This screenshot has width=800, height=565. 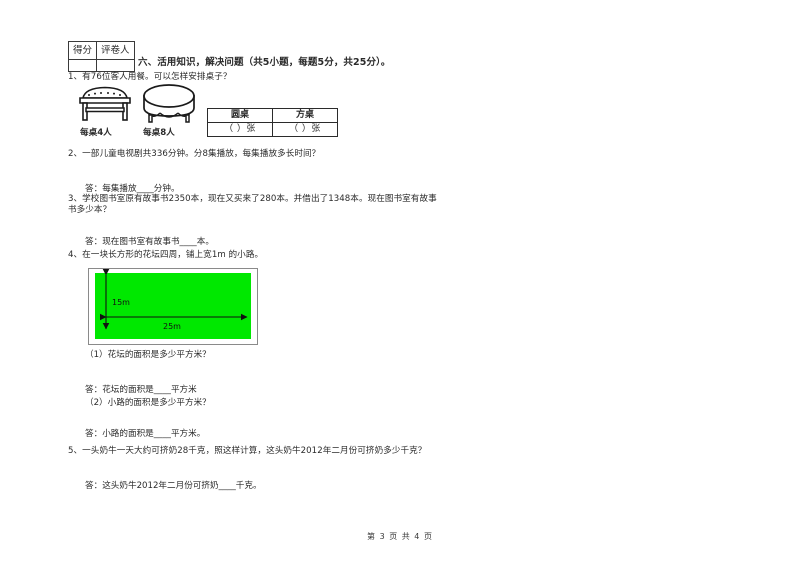 I want to click on question-4-sub1-answer: 答：花坛的面积是____平方米, so click(x=141, y=390).